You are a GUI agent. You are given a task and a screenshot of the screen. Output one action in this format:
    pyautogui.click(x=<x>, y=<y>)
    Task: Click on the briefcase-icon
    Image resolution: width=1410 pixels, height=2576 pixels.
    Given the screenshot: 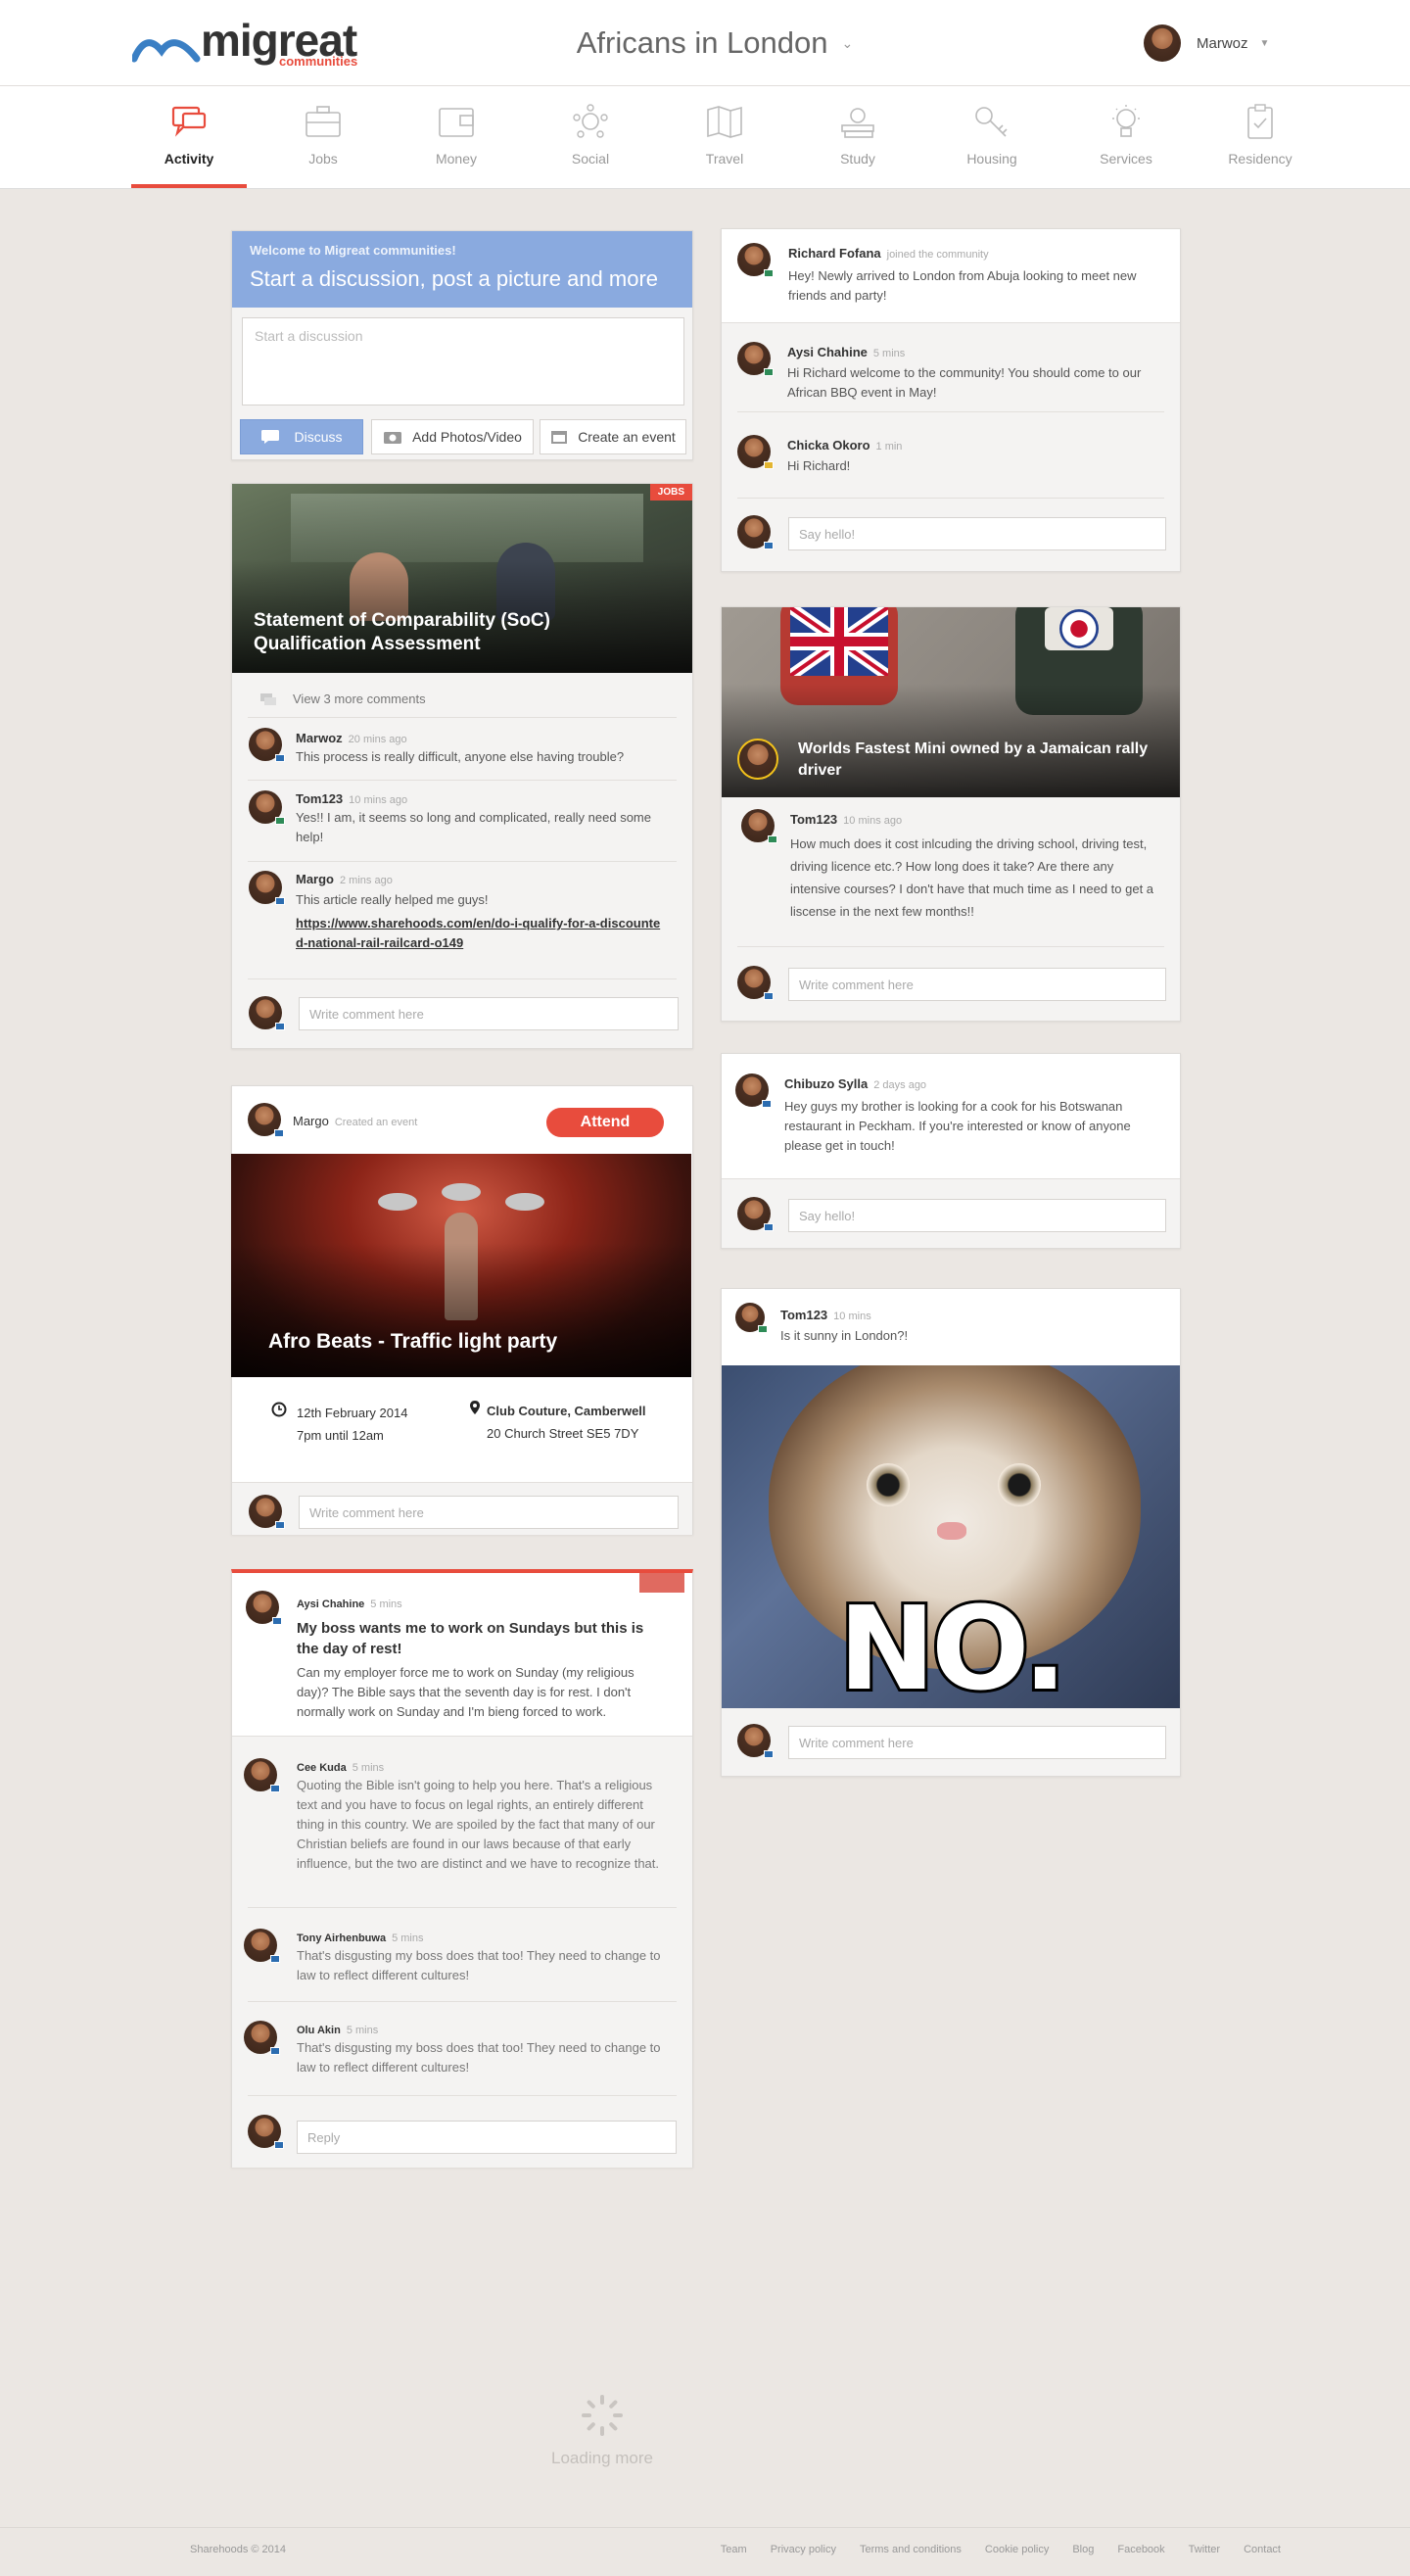 What is the action you would take?
    pyautogui.click(x=323, y=122)
    